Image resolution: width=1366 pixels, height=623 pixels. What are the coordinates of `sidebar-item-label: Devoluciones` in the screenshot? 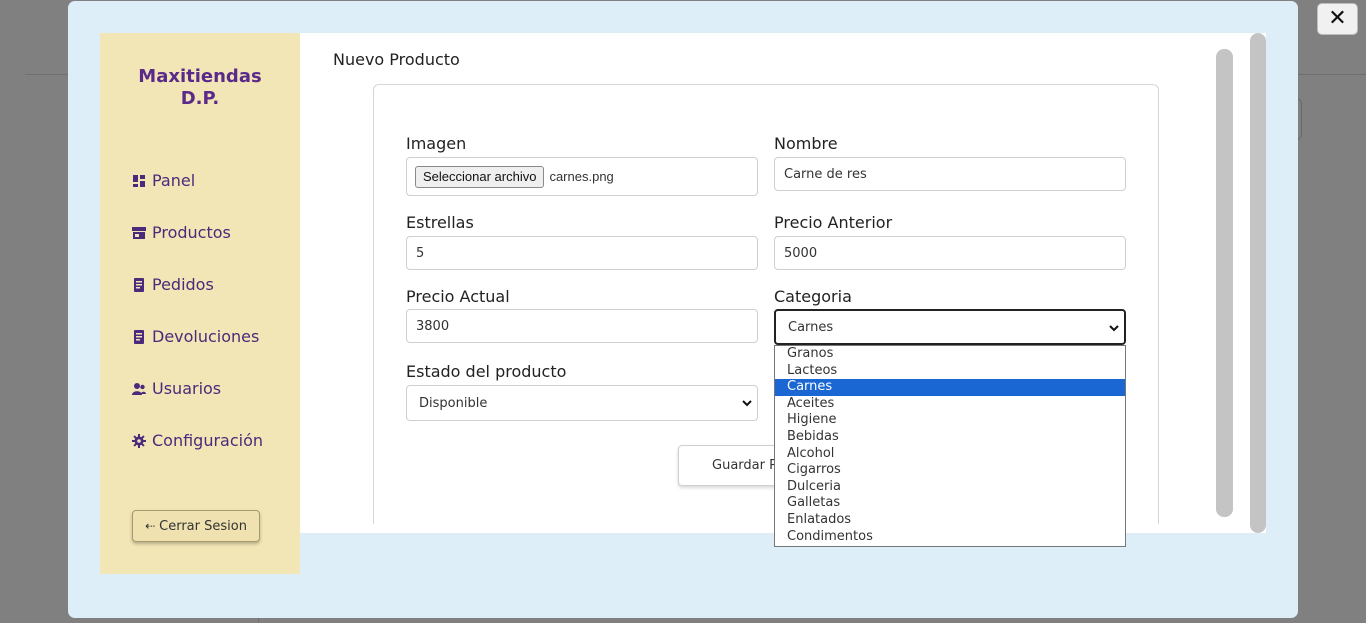 It's located at (206, 336).